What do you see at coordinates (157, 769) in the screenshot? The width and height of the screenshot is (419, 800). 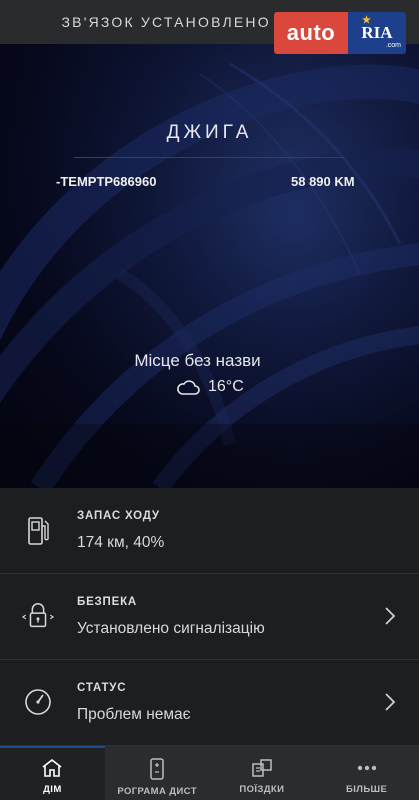 I see `remote-icon` at bounding box center [157, 769].